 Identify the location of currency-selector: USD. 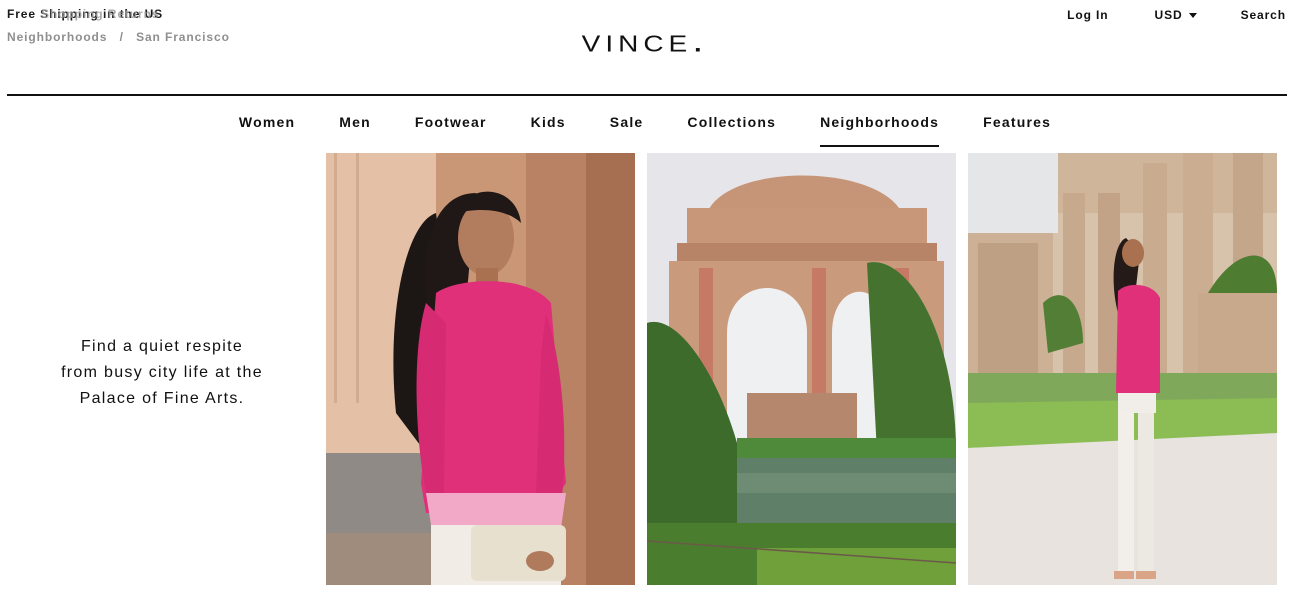
(1176, 15).